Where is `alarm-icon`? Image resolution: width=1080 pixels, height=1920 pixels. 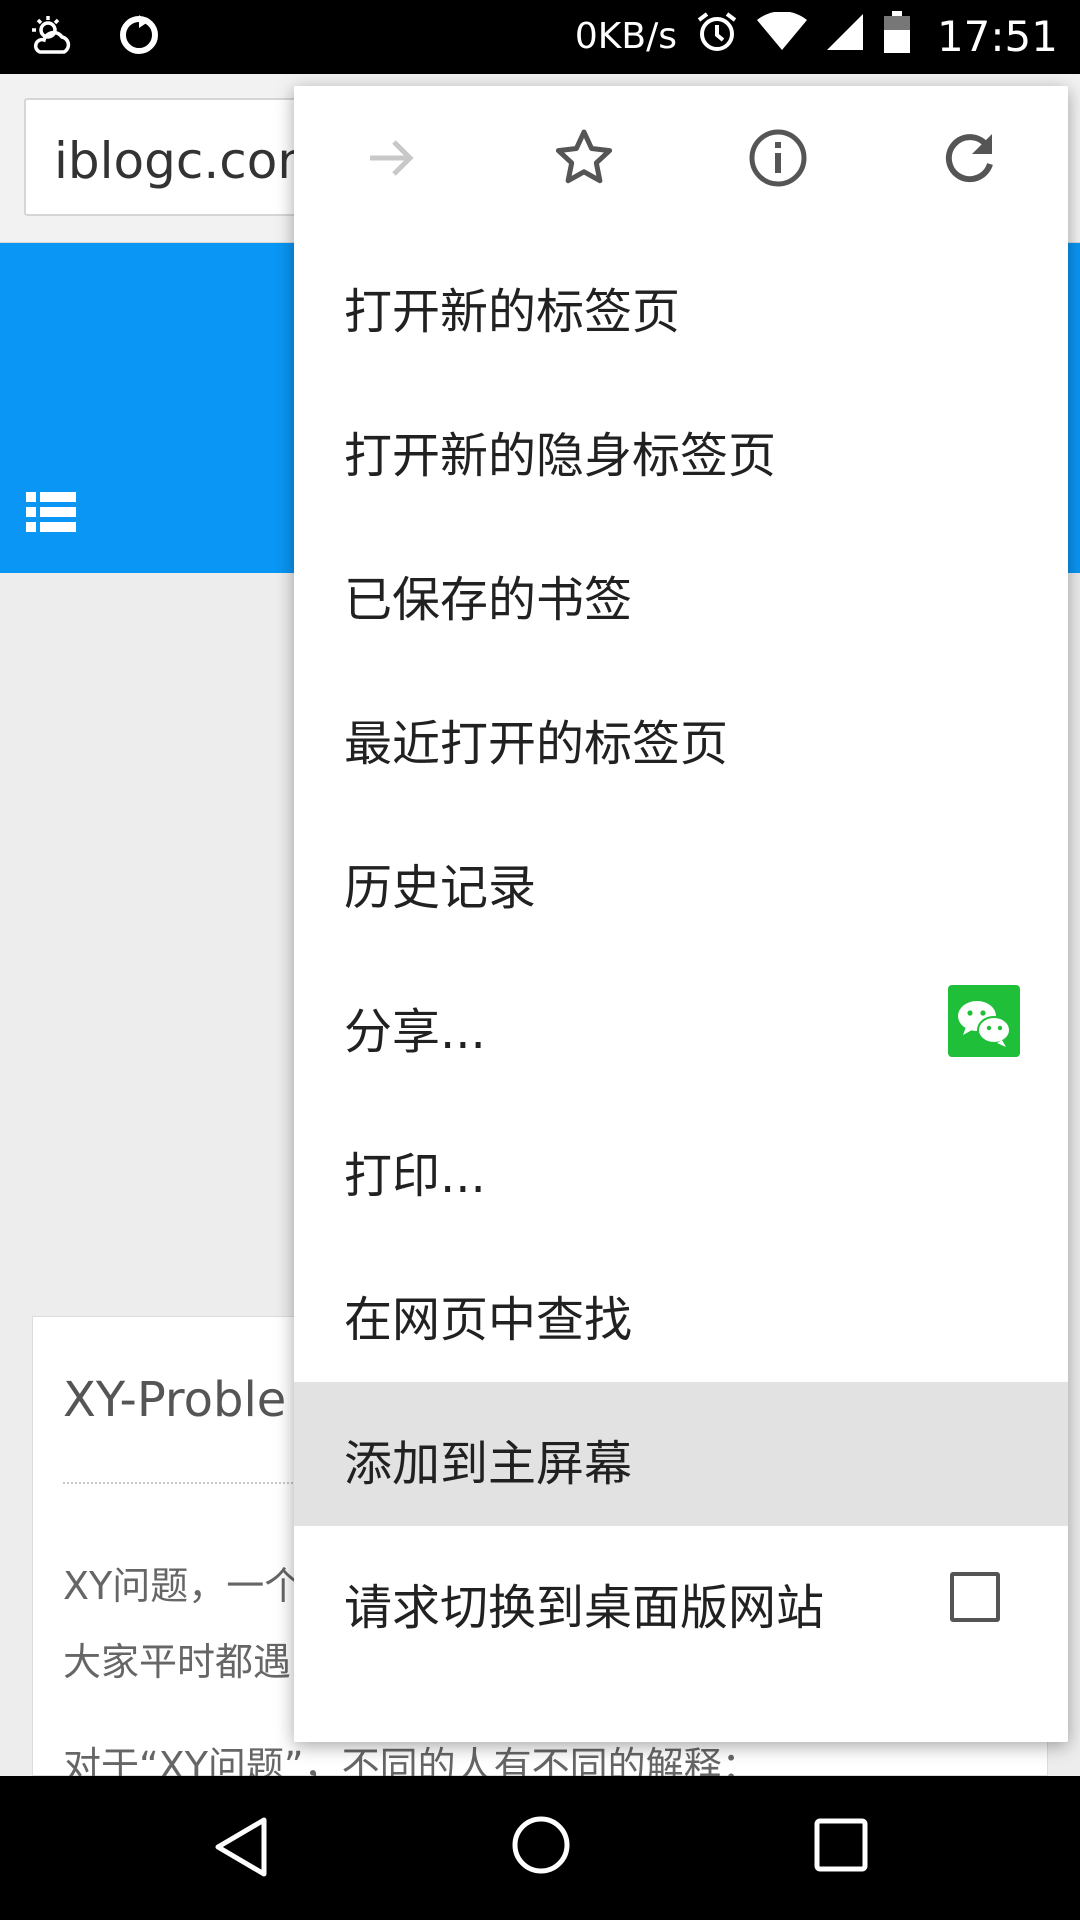
alarm-icon is located at coordinates (717, 36).